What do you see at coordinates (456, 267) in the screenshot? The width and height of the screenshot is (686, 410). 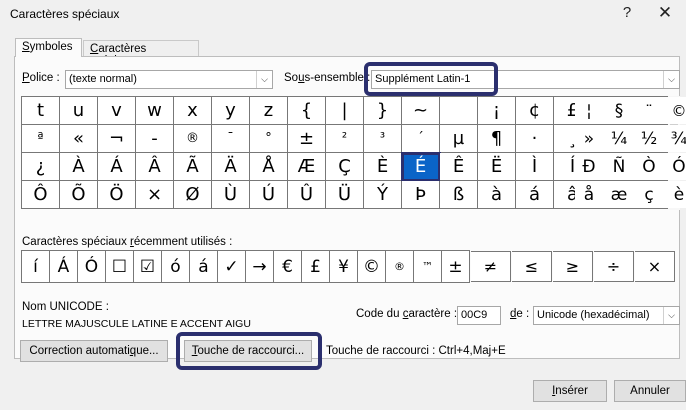 I see `recent-char-cell: ±` at bounding box center [456, 267].